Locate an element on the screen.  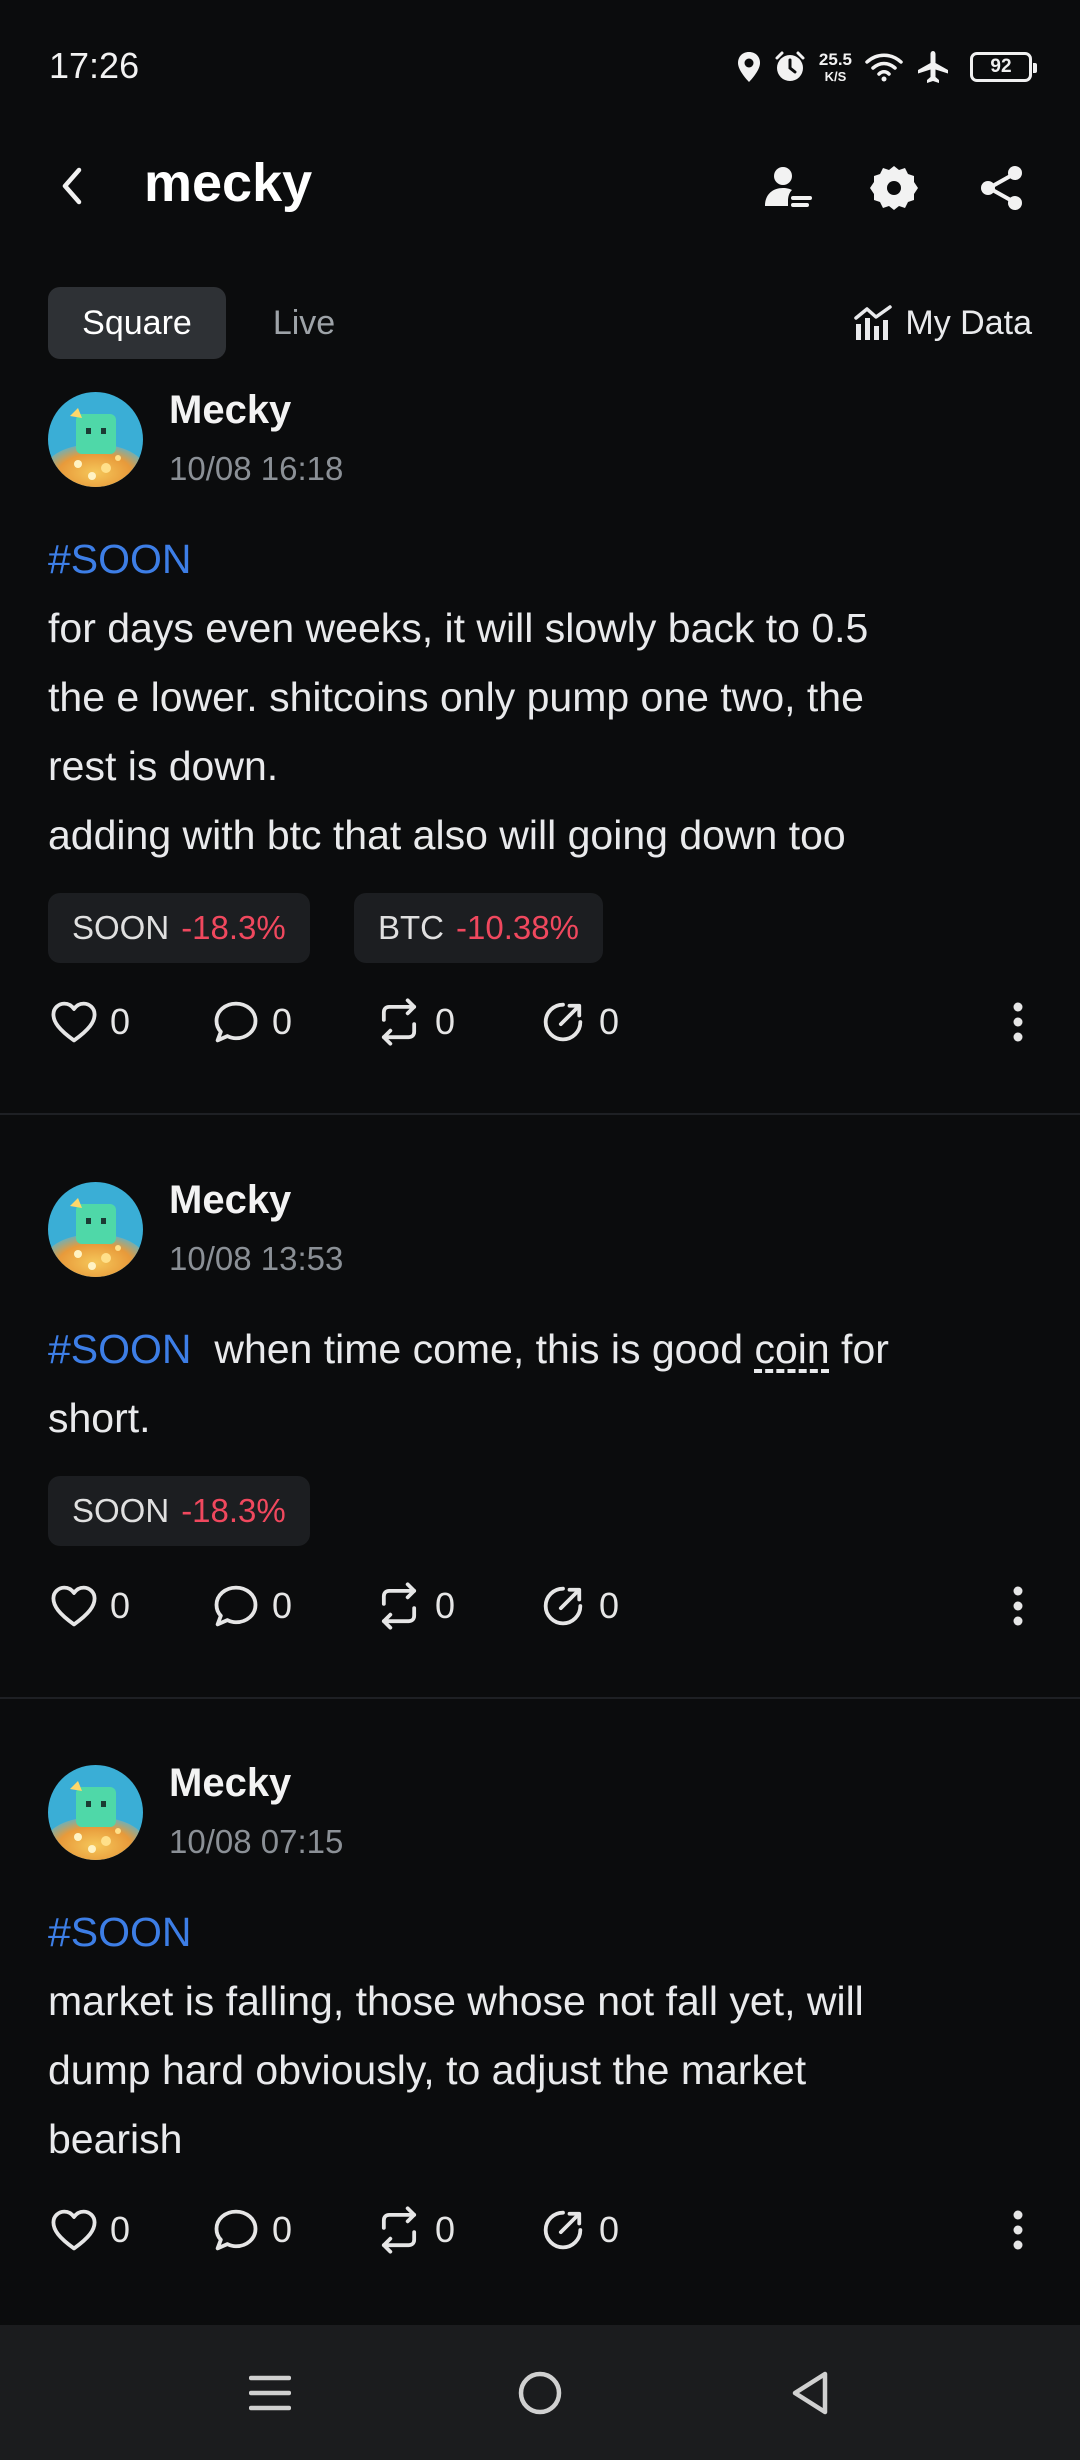
tab-bar: Square Live My Data is located at coordinates (540, 323).